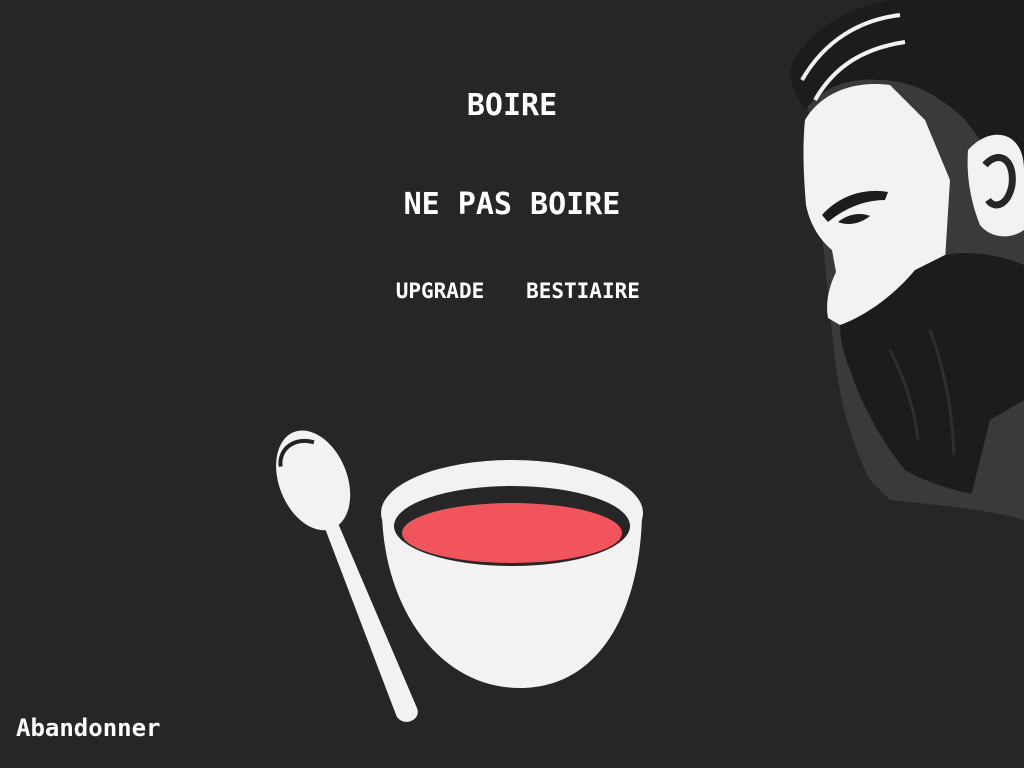  What do you see at coordinates (583, 291) in the screenshot?
I see `bestiary-button: BESTIAIRE` at bounding box center [583, 291].